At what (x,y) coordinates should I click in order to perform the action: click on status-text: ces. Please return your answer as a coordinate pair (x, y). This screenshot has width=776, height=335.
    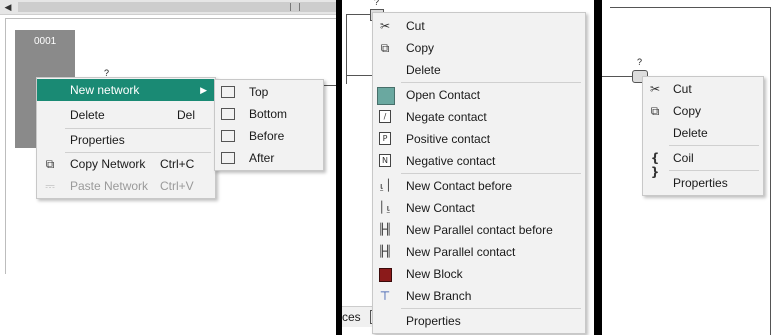
    Looking at the image, I should click on (351, 317).